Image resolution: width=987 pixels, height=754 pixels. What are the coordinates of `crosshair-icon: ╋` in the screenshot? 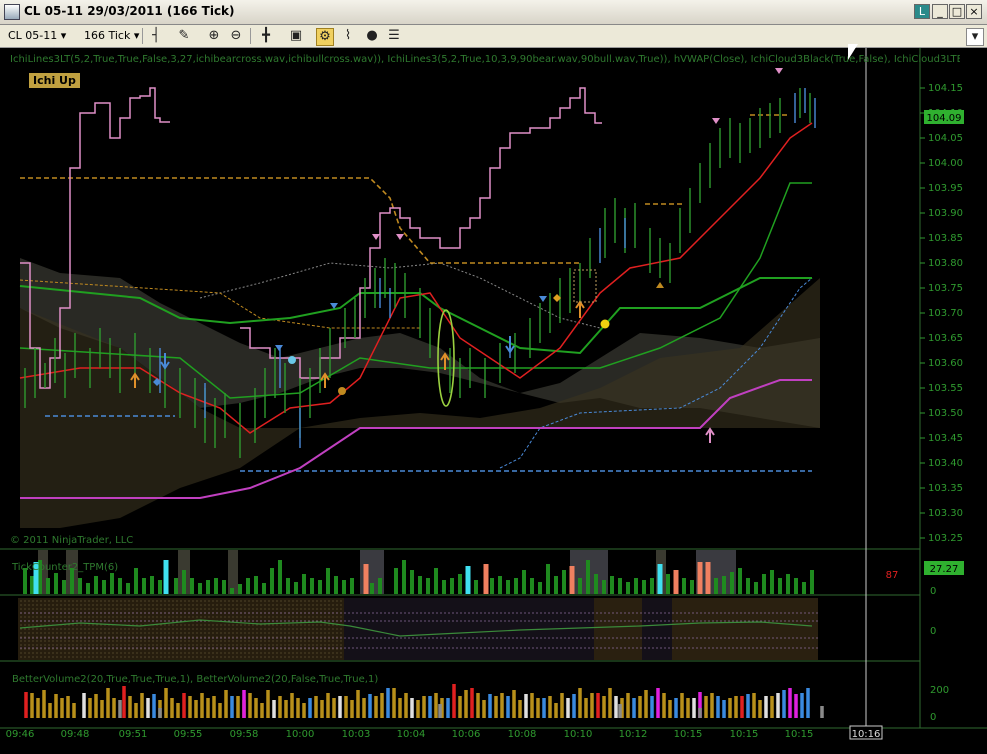 It's located at (266, 36).